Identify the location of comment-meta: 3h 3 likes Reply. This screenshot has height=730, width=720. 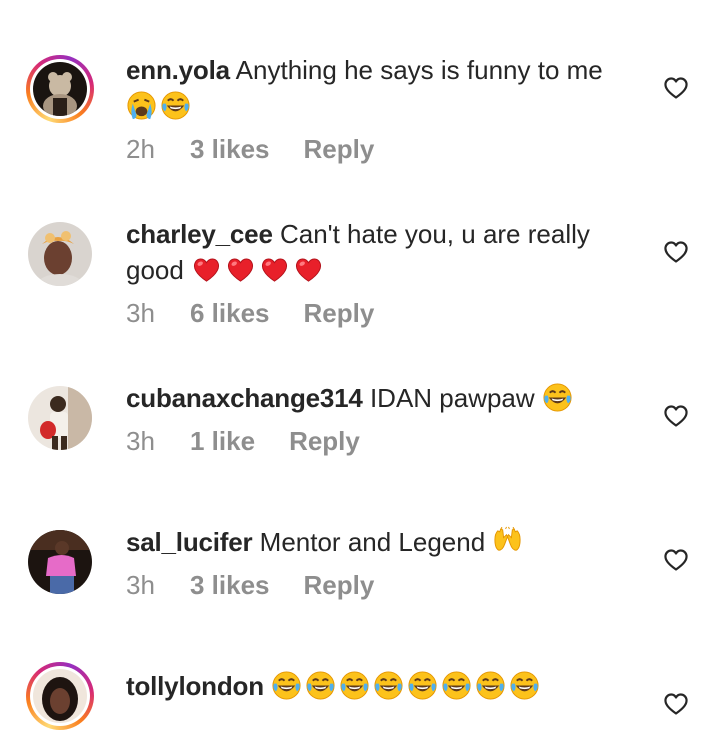
(250, 585).